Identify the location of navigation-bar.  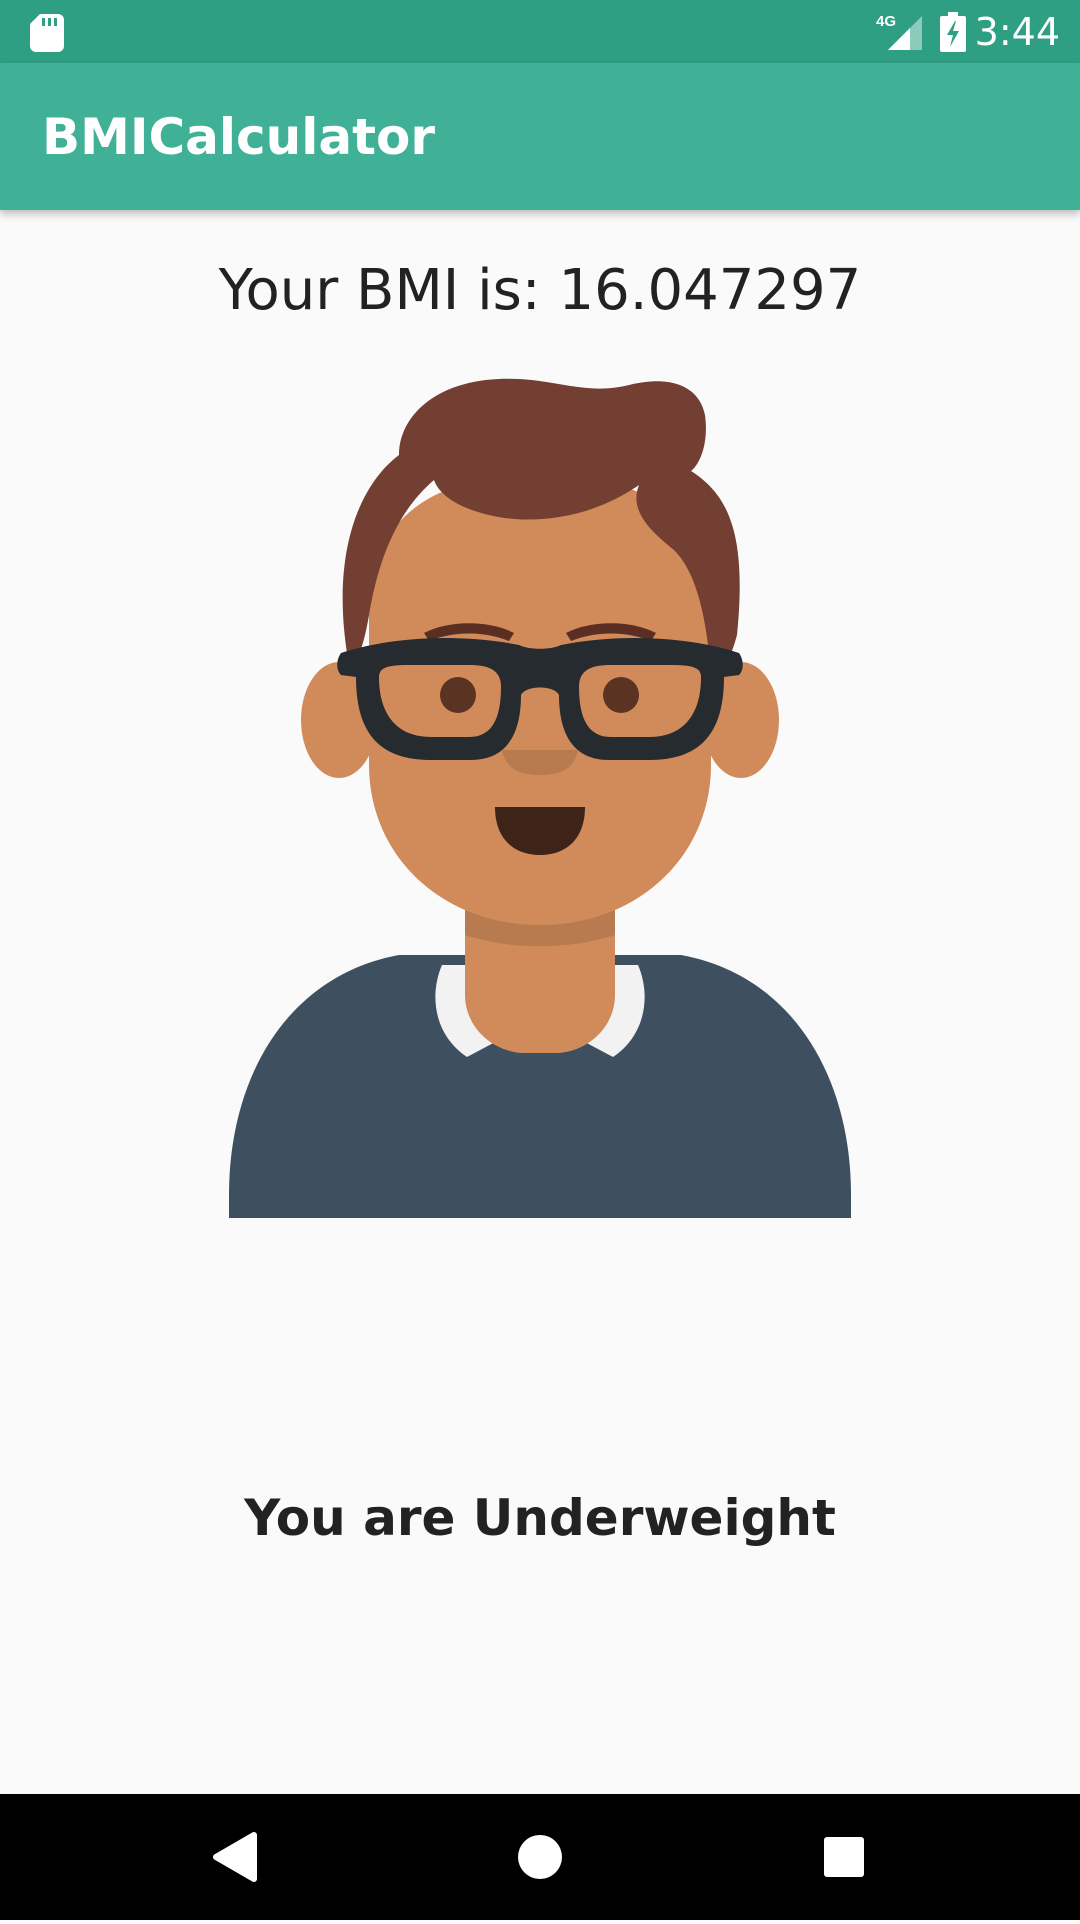
(540, 1857).